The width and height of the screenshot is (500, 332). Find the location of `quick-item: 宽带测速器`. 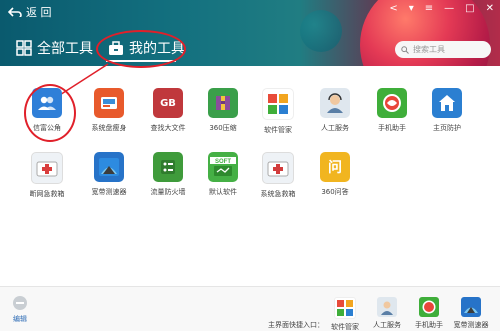

quick-item: 宽带测速器 is located at coordinates (471, 313).